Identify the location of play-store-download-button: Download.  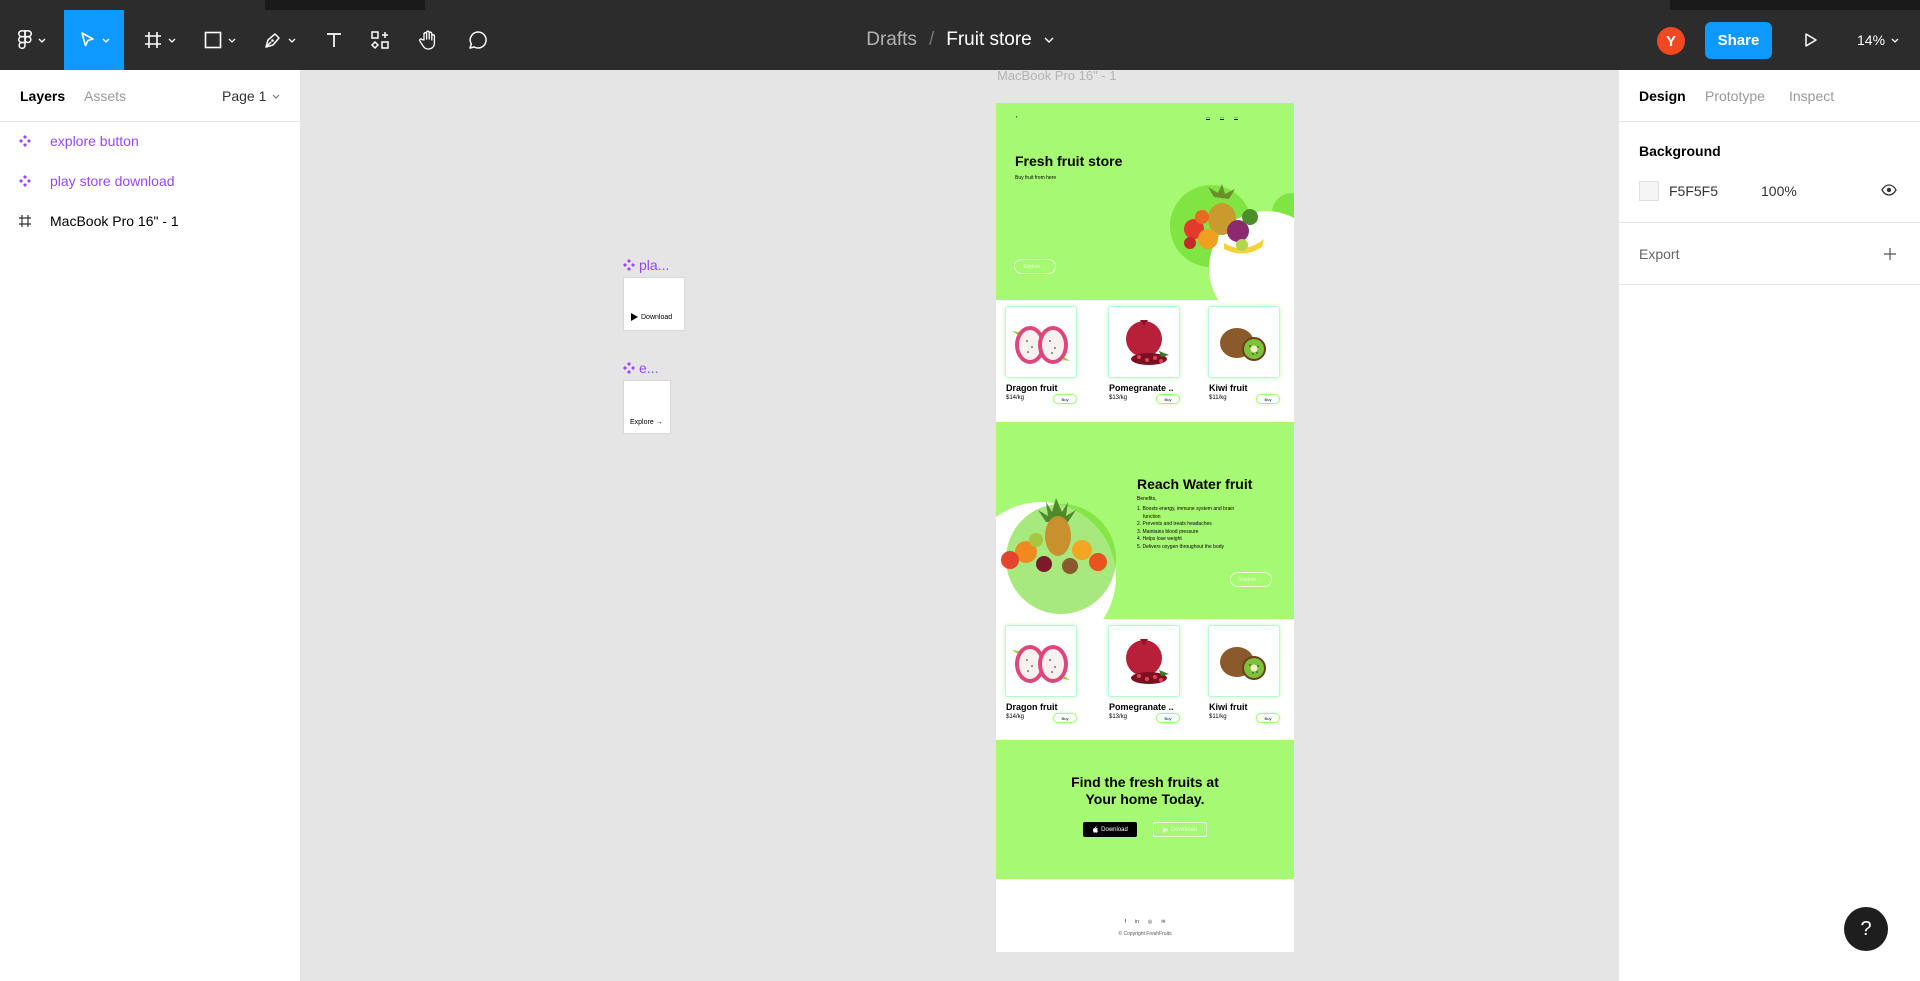
(1180, 829).